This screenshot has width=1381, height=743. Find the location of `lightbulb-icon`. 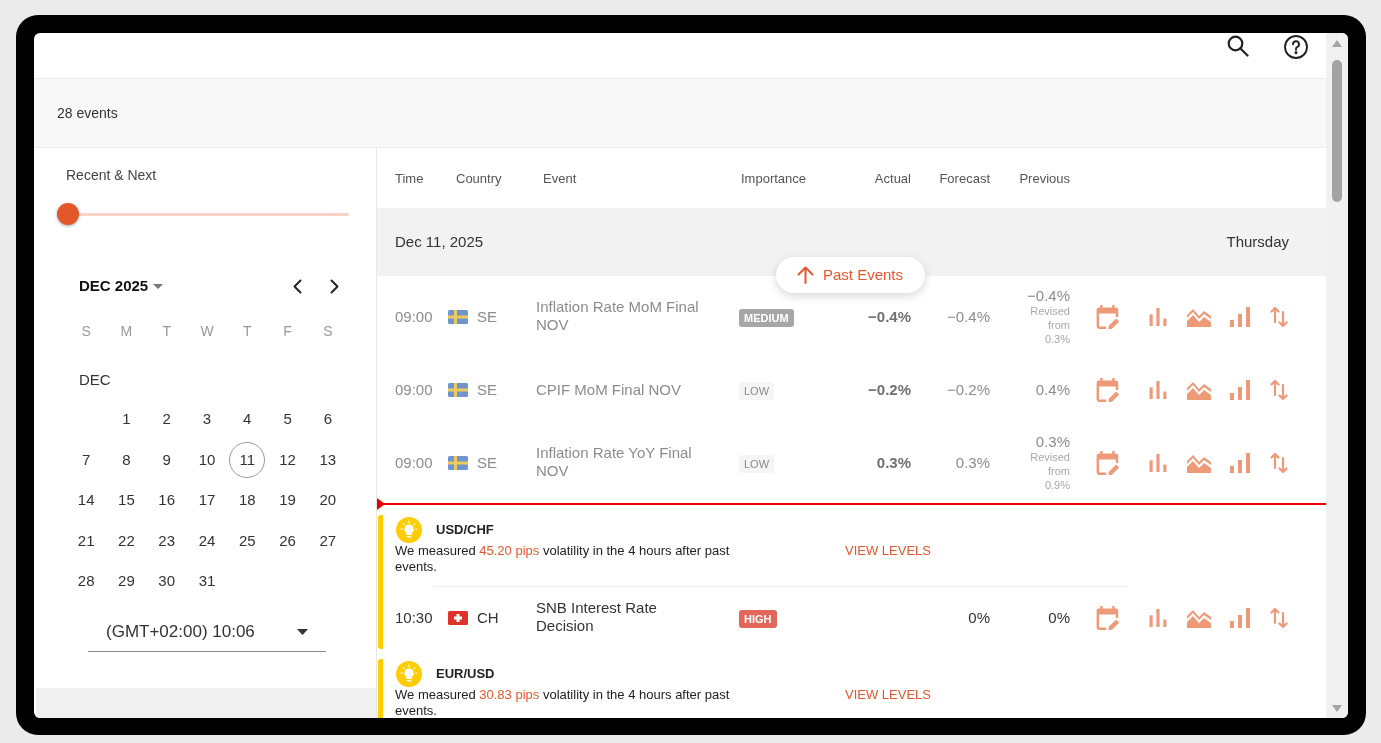

lightbulb-icon is located at coordinates (409, 530).